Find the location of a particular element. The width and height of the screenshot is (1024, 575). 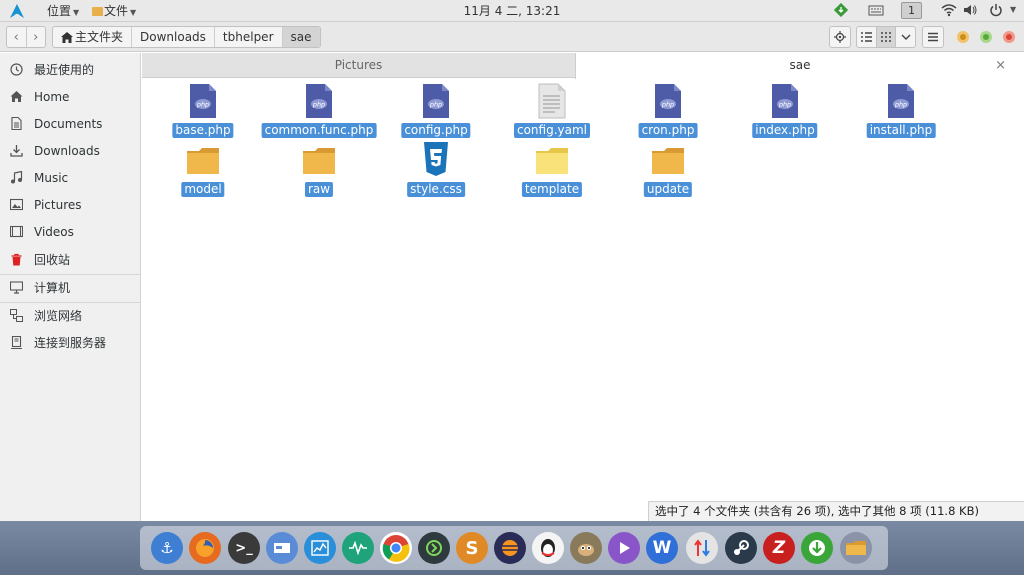

sidebar-item-downloads: Downloads is located at coordinates (70, 151).